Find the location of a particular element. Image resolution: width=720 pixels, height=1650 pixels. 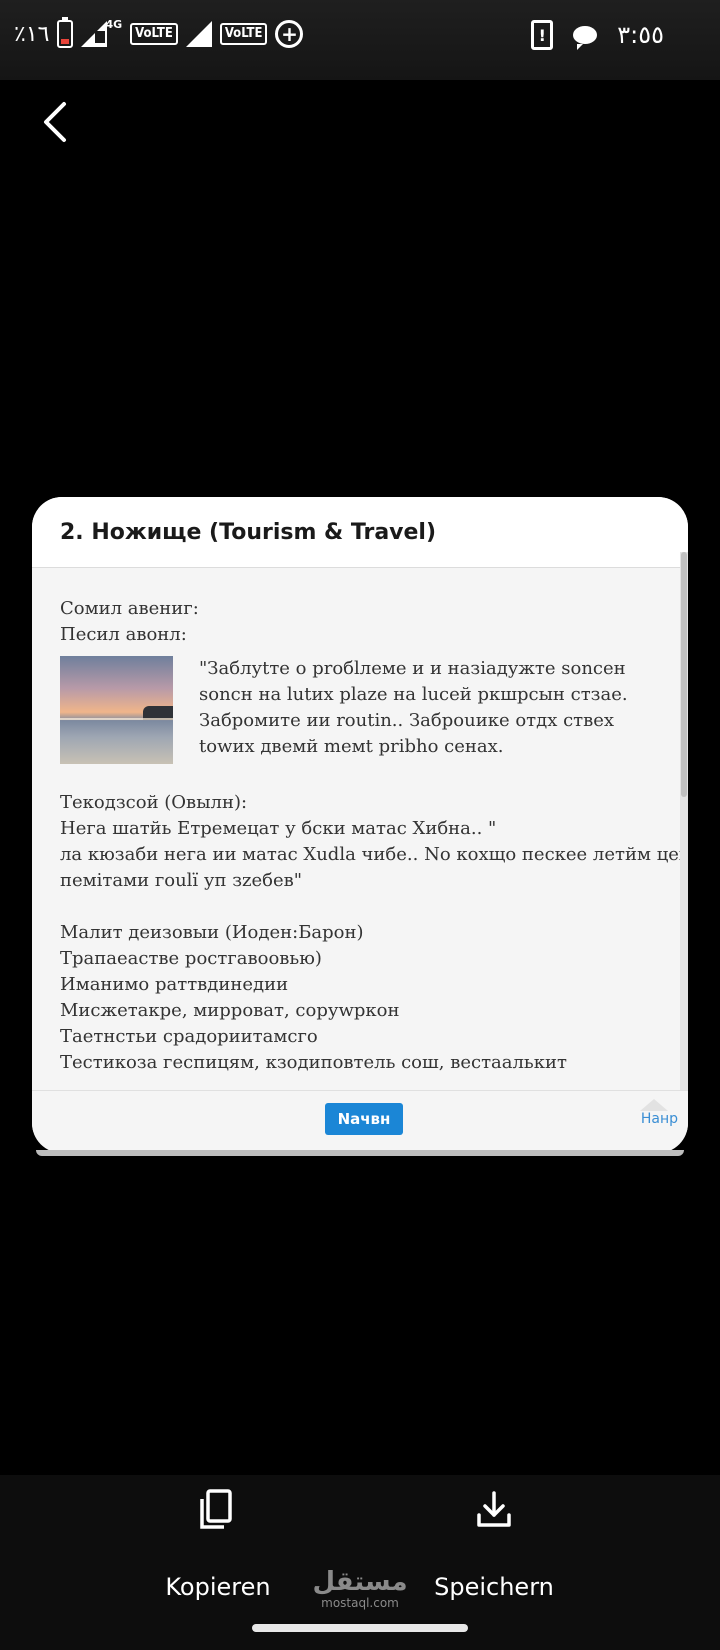

copy-button: Kopieren is located at coordinates (218, 1544).